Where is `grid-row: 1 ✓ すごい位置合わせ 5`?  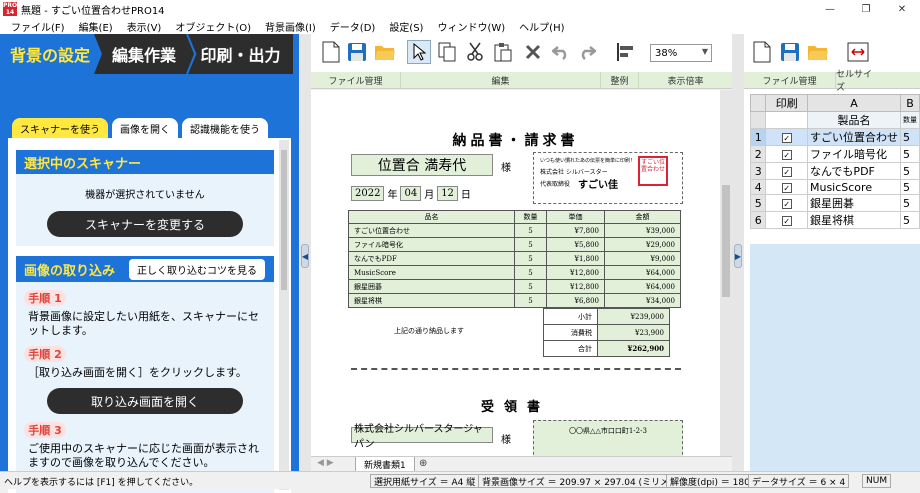
grid-row: 1 ✓ すごい位置合わせ 5 is located at coordinates (834, 137).